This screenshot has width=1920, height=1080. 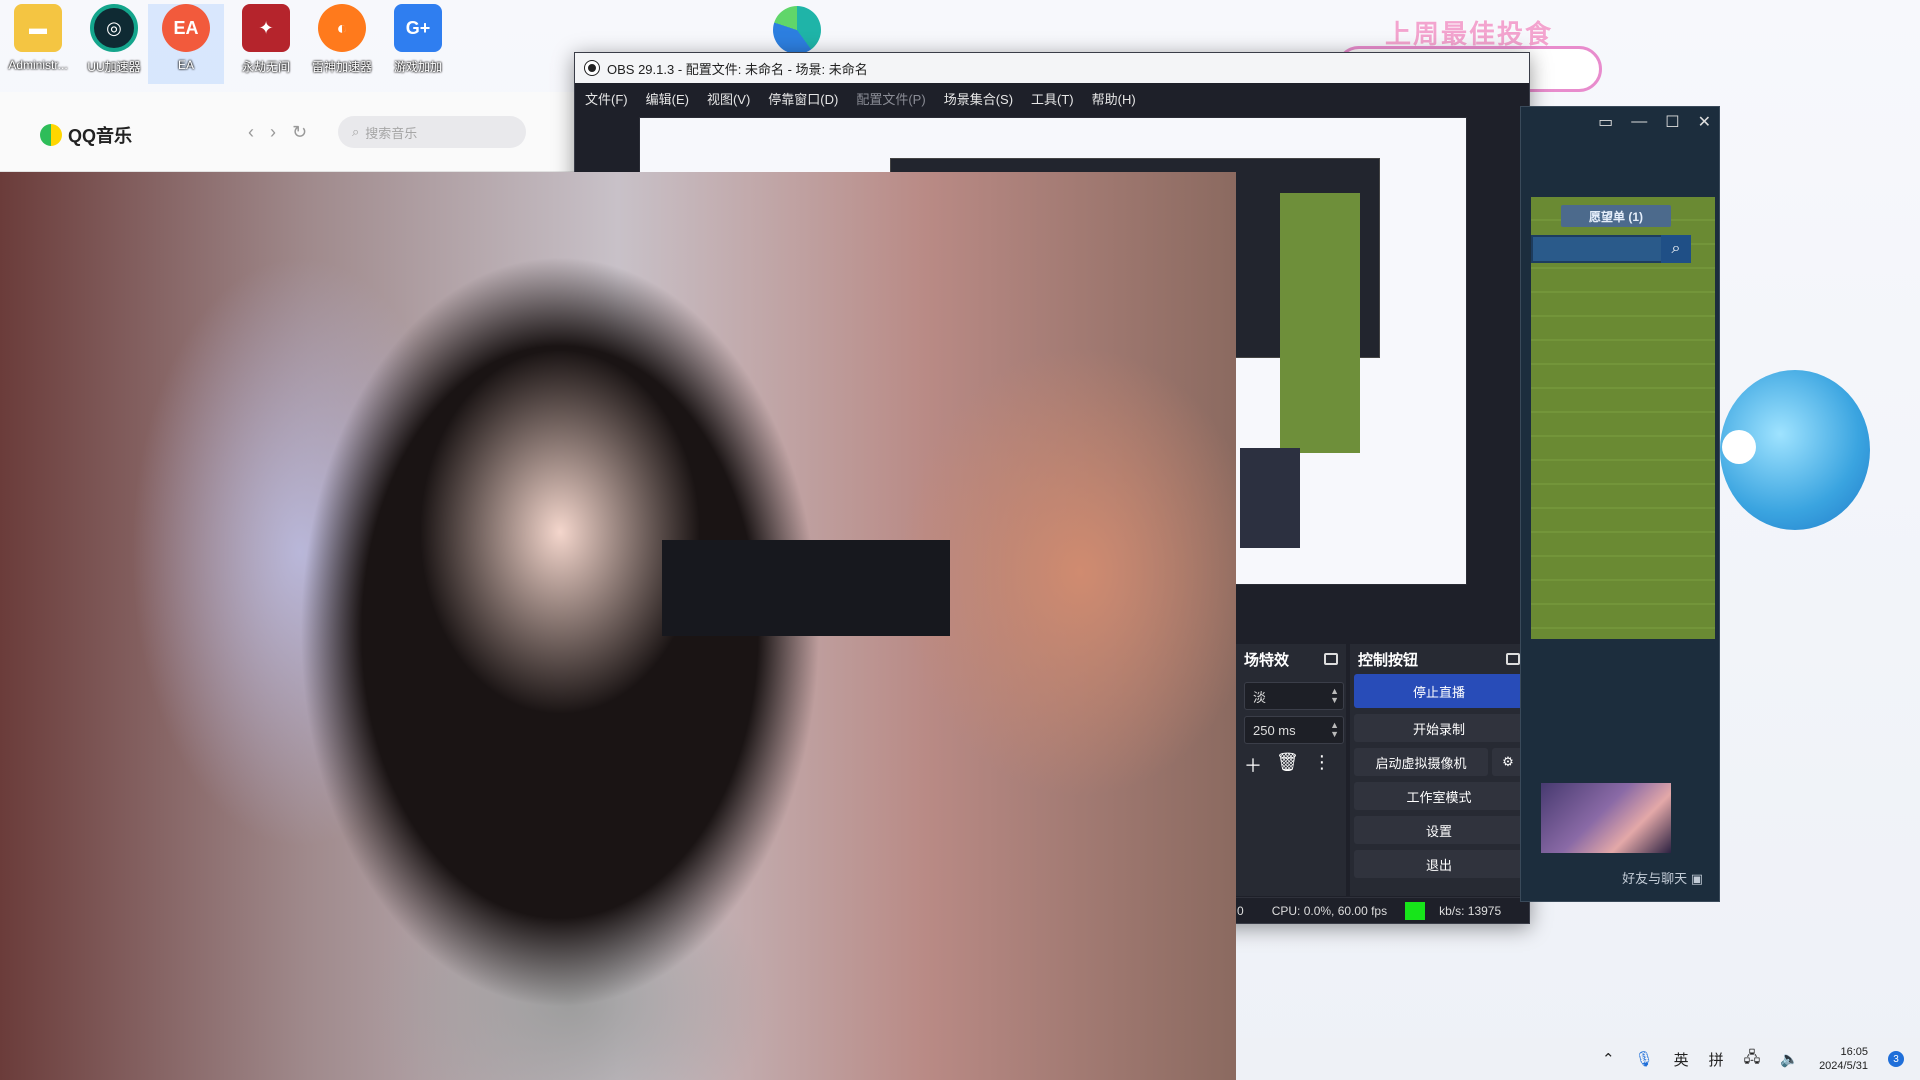 I want to click on status-cpu: CPU: 0.0%, 60.00 fps, so click(x=1329, y=910).